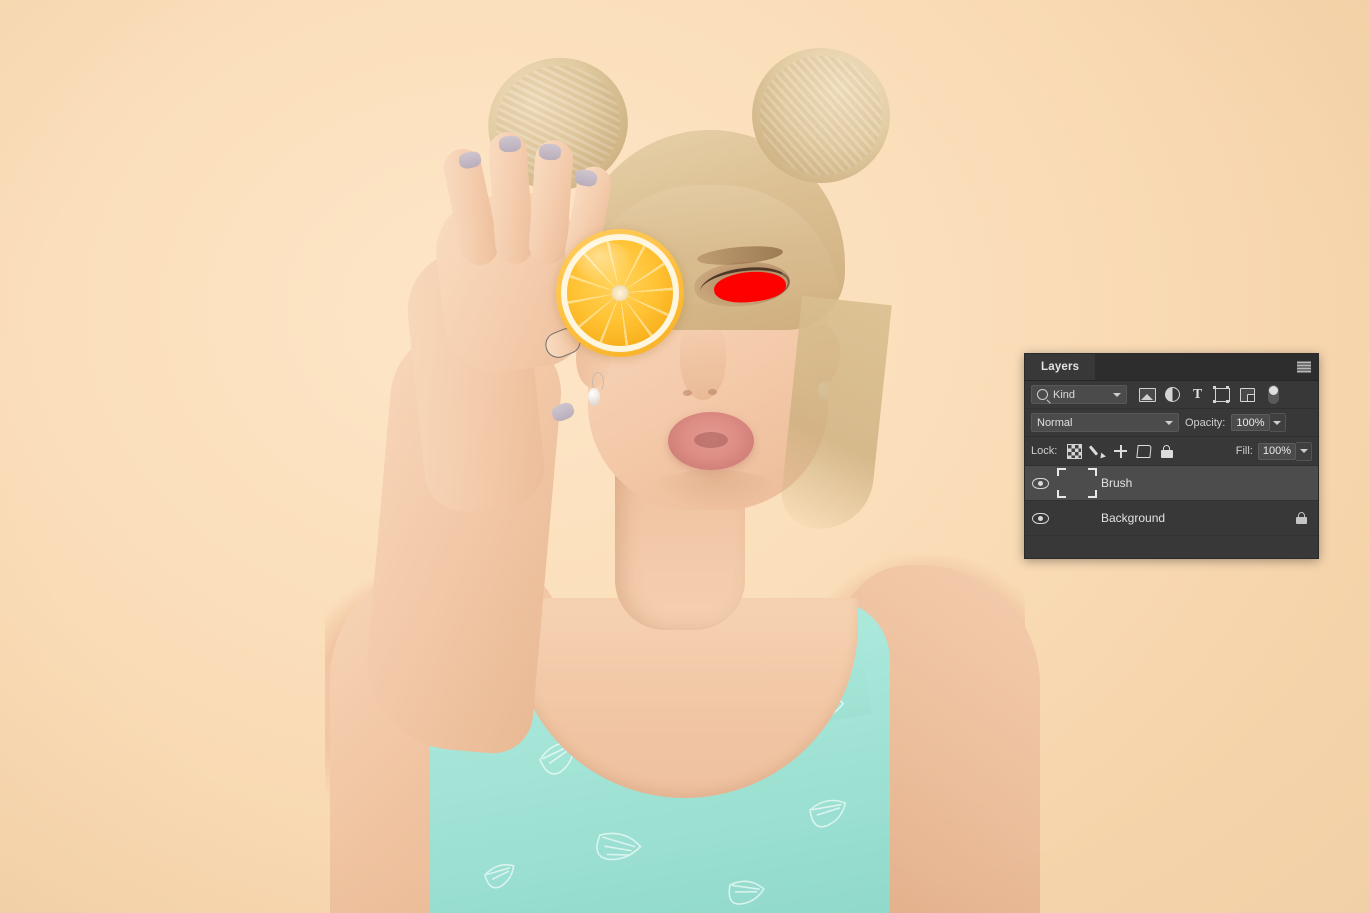 The image size is (1370, 913). I want to click on lock-row: Lock: Fill: 100%, so click(1171, 451).